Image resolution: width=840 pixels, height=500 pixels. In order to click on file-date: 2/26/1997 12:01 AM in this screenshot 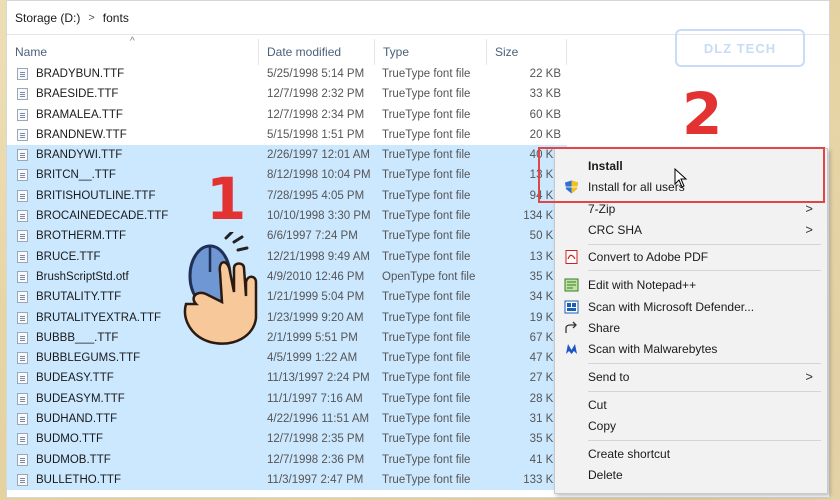, I will do `click(318, 155)`.